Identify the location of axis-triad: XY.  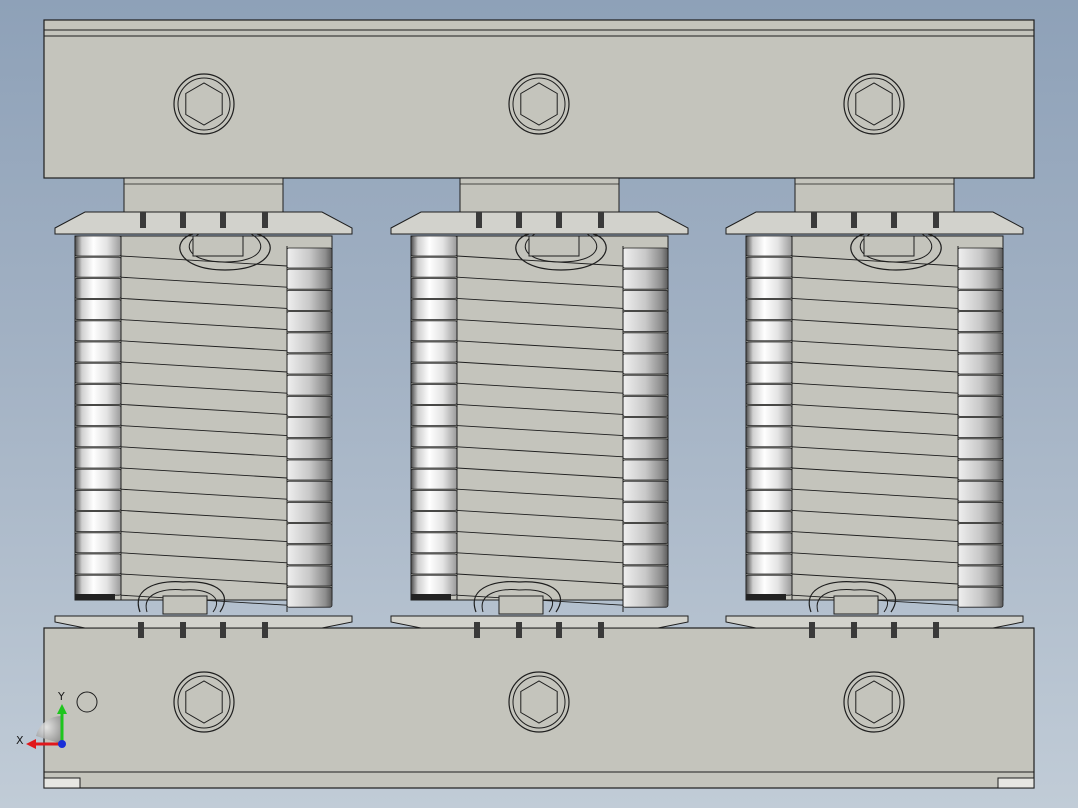
(41, 719).